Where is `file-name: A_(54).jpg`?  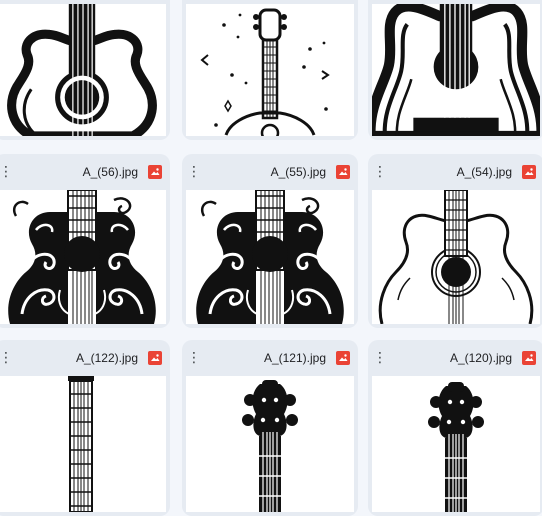 file-name: A_(54).jpg is located at coordinates (484, 172).